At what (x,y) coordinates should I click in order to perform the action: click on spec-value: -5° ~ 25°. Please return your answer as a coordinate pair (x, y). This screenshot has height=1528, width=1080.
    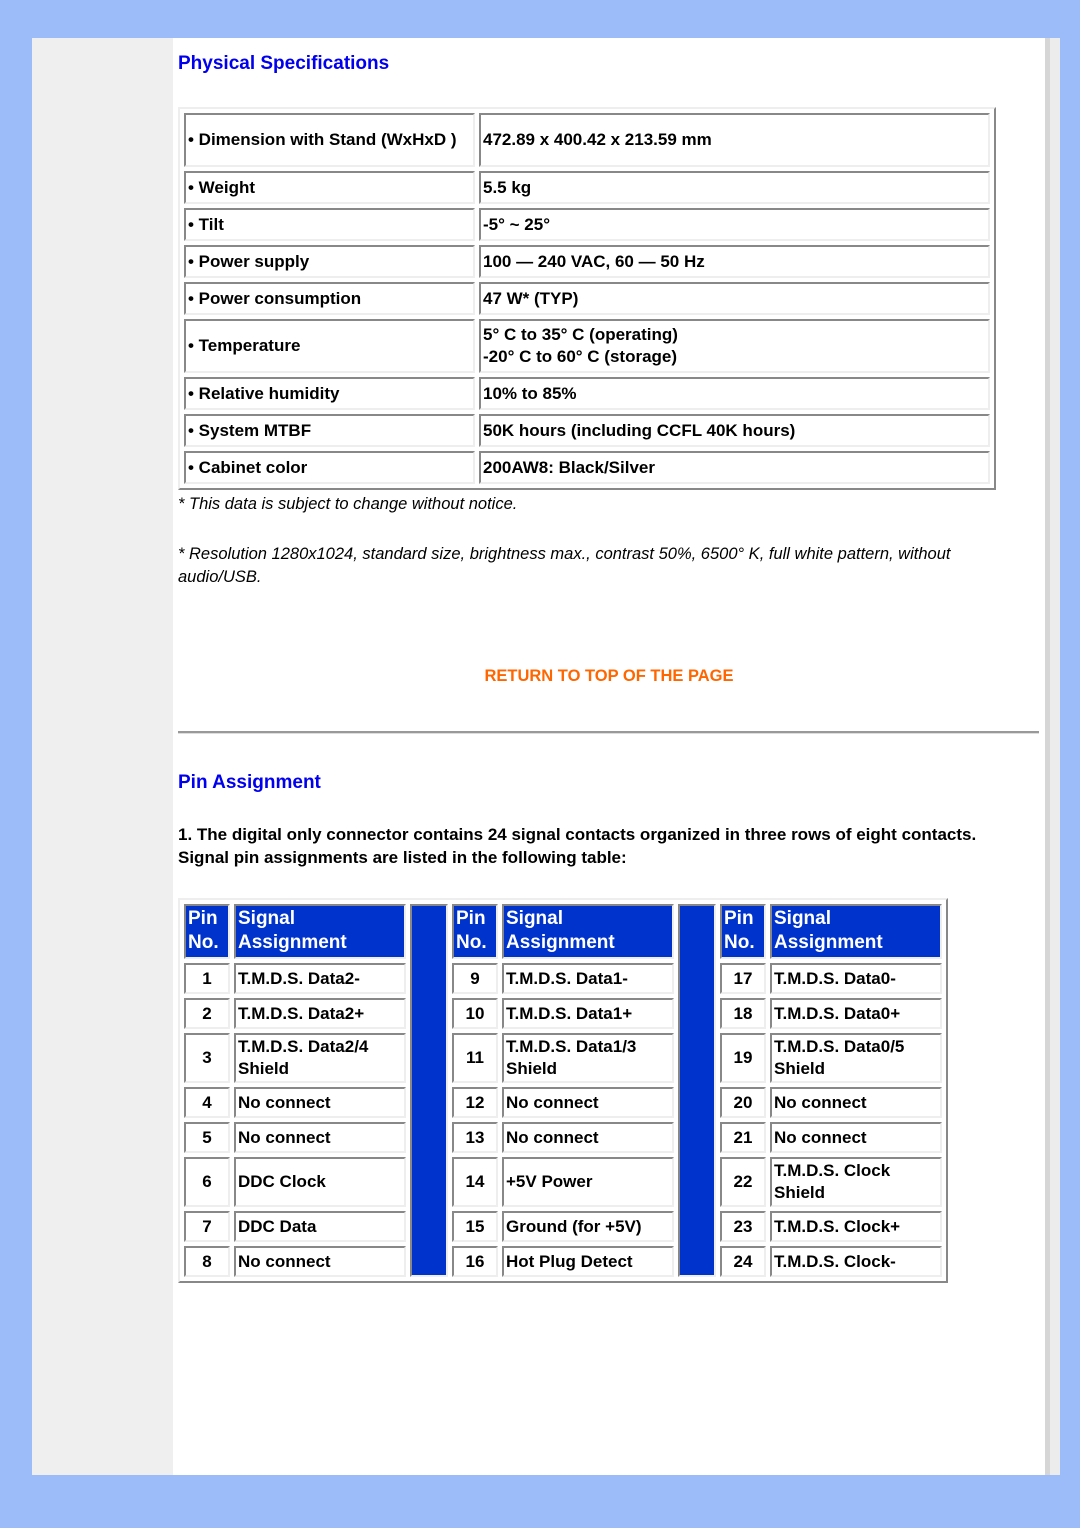
    Looking at the image, I should click on (734, 224).